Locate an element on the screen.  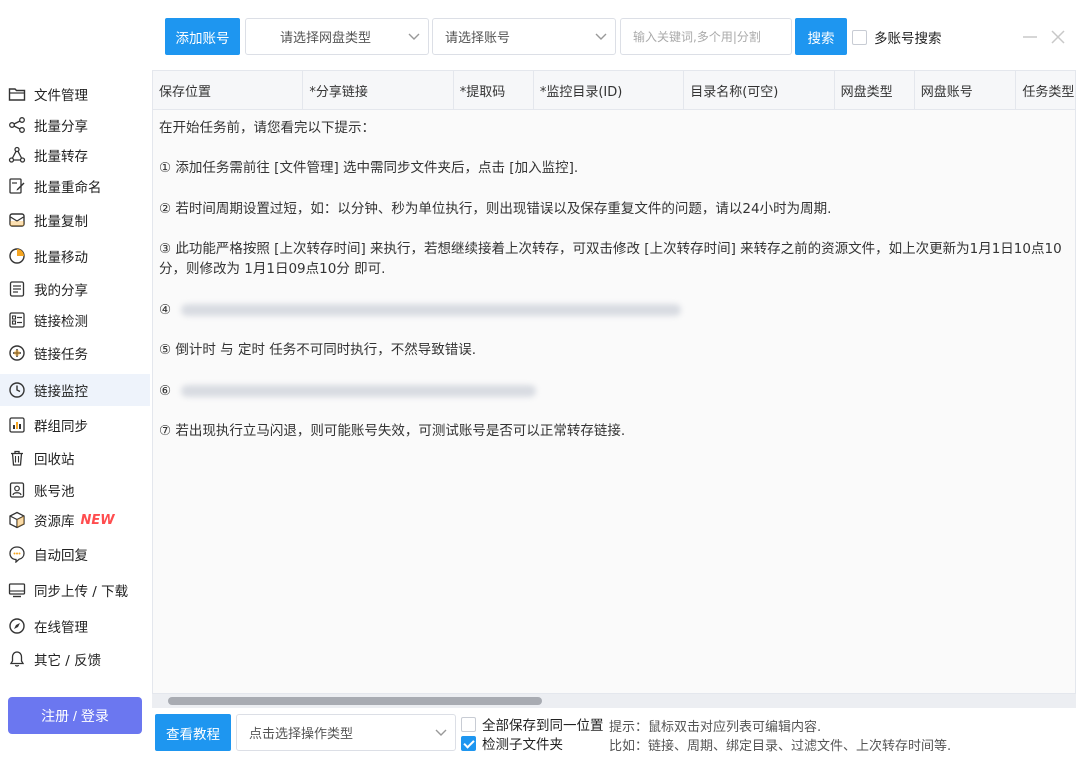
view-tutorial-button: 查看教程 is located at coordinates (193, 732).